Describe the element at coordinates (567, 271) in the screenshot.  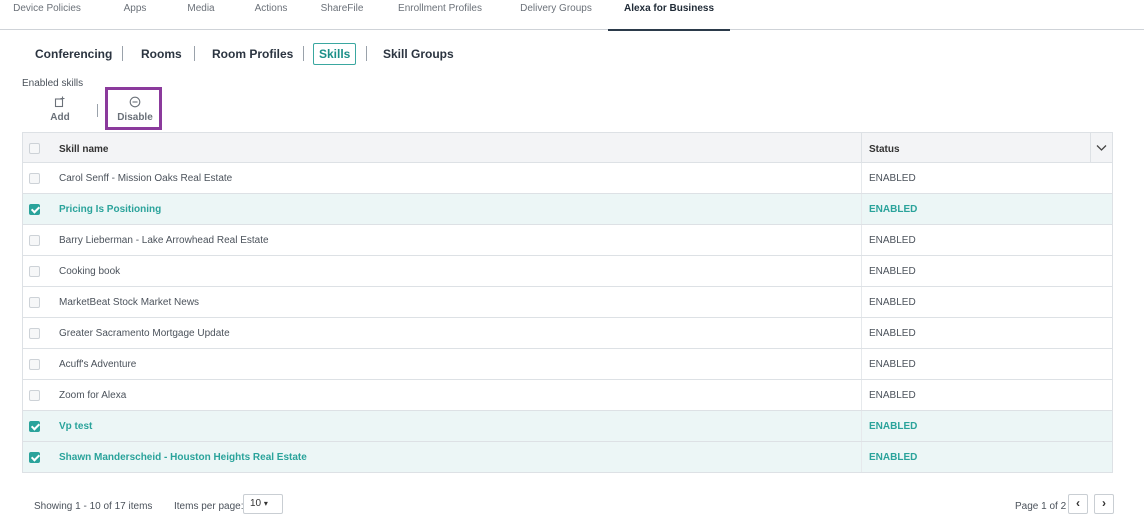
I see `table-row: Cooking book ENABLED` at that location.